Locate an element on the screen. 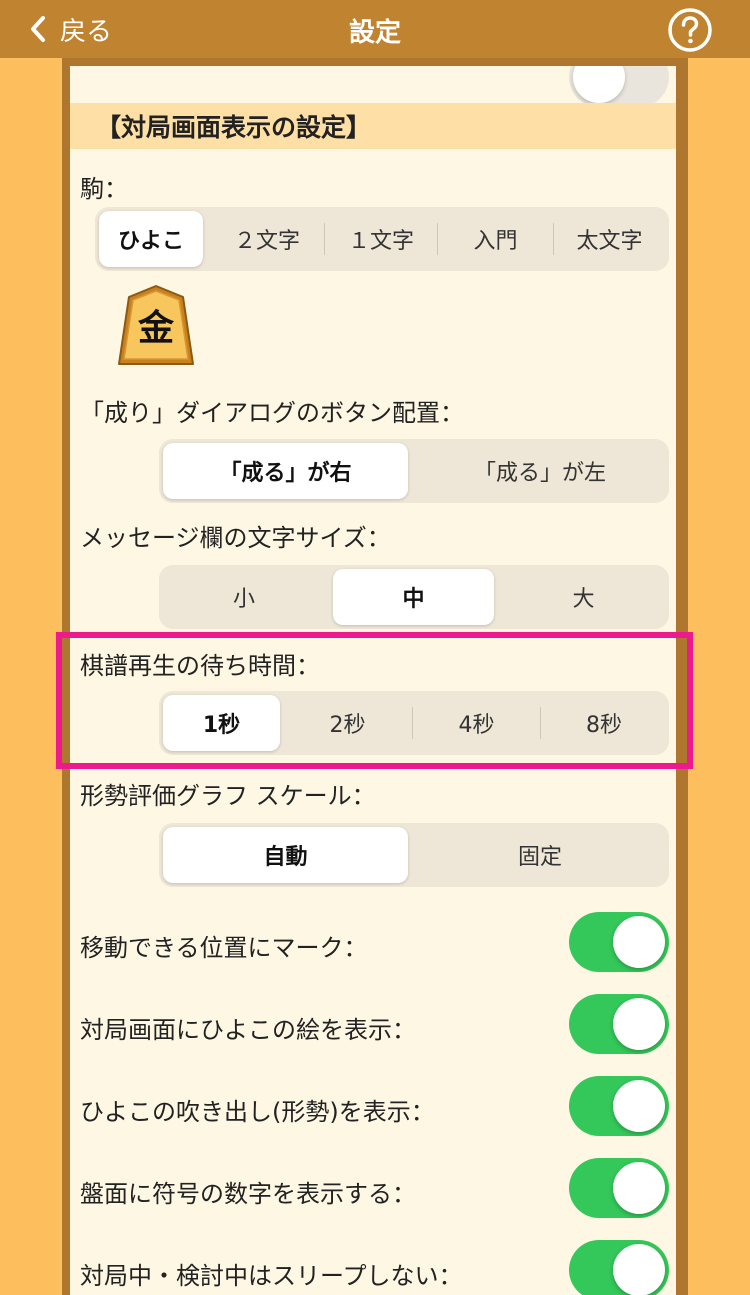 The height and width of the screenshot is (1295, 750). toggle-hiyoko-balloon is located at coordinates (619, 1106).